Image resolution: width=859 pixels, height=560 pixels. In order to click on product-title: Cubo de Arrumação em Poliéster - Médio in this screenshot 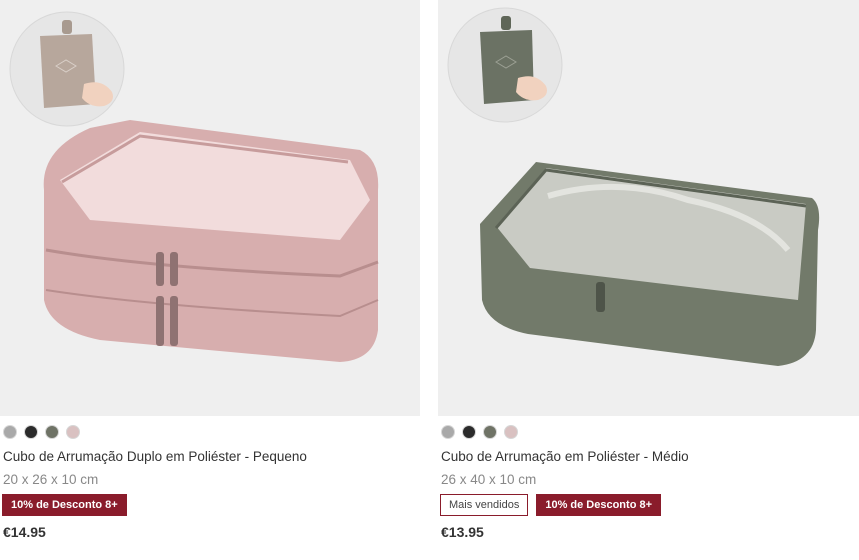, I will do `click(650, 456)`.